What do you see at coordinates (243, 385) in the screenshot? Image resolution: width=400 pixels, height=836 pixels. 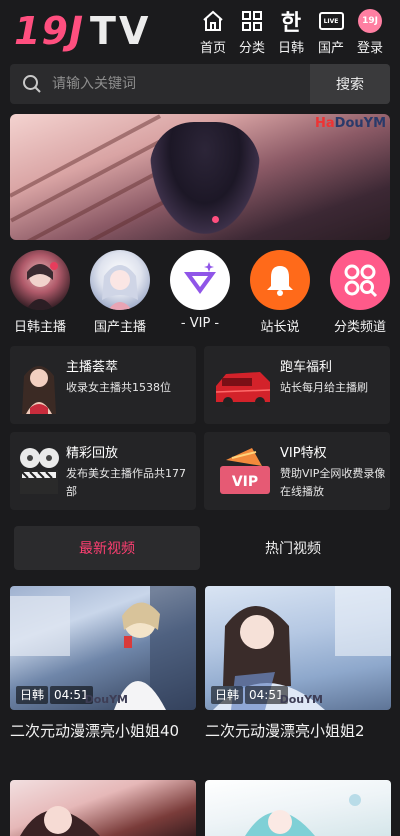 I see `red-sports-car-image` at bounding box center [243, 385].